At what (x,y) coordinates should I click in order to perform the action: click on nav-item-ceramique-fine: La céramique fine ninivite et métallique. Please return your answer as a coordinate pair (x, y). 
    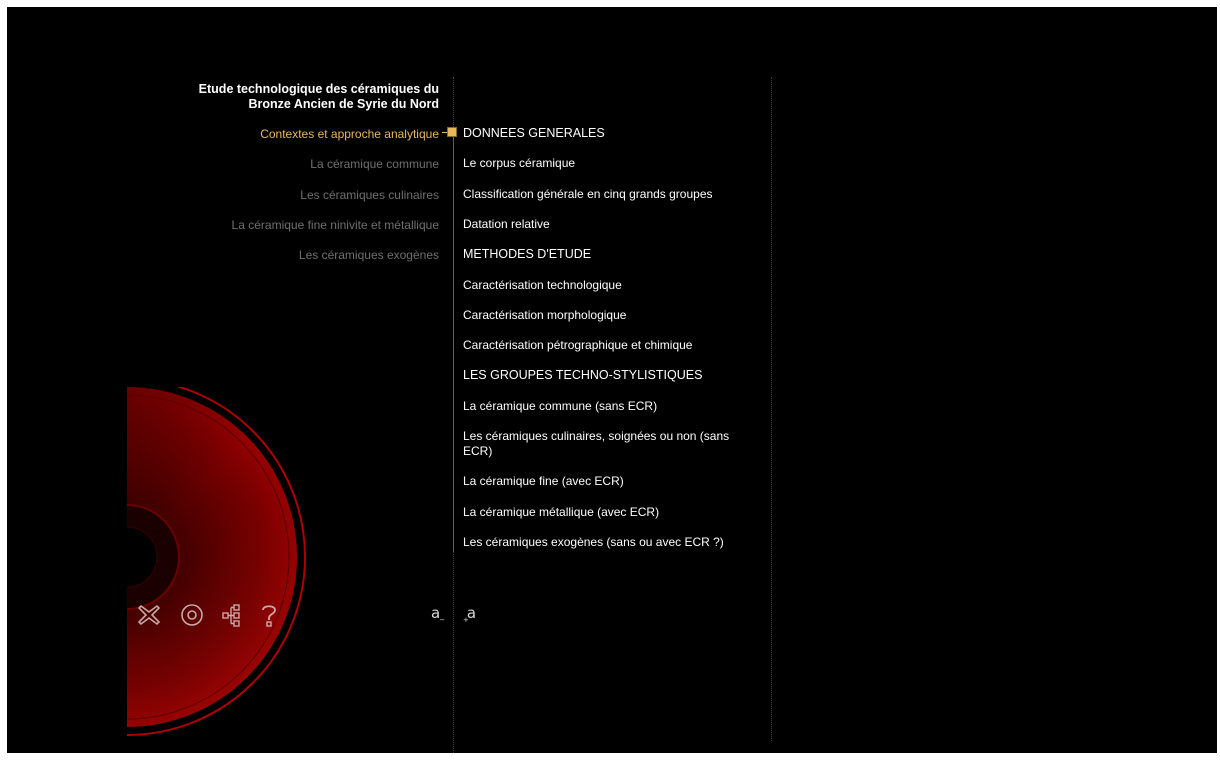
    Looking at the image, I should click on (335, 225).